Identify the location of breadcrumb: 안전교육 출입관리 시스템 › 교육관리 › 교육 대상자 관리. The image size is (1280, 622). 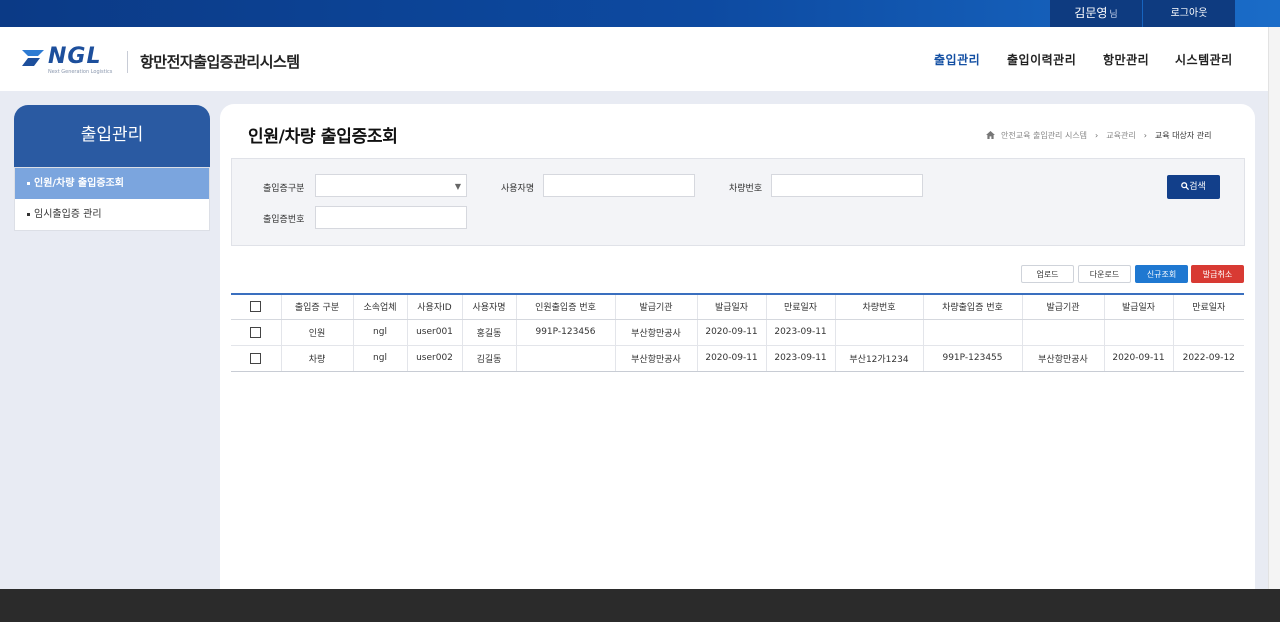
(1099, 135).